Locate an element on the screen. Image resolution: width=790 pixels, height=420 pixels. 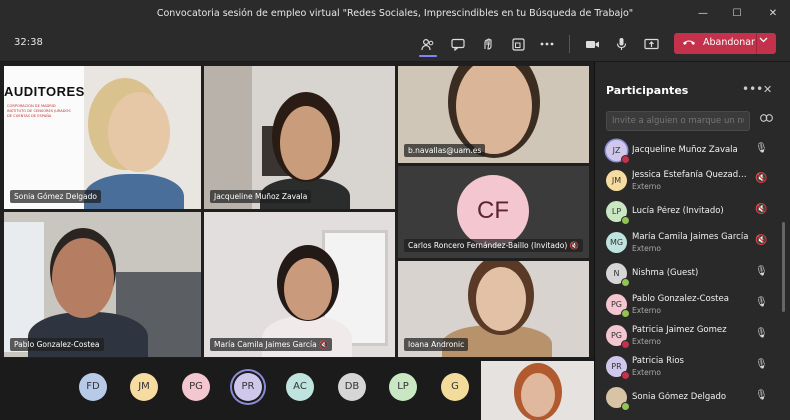
strip-avatar-speaking: PR is located at coordinates (248, 387).